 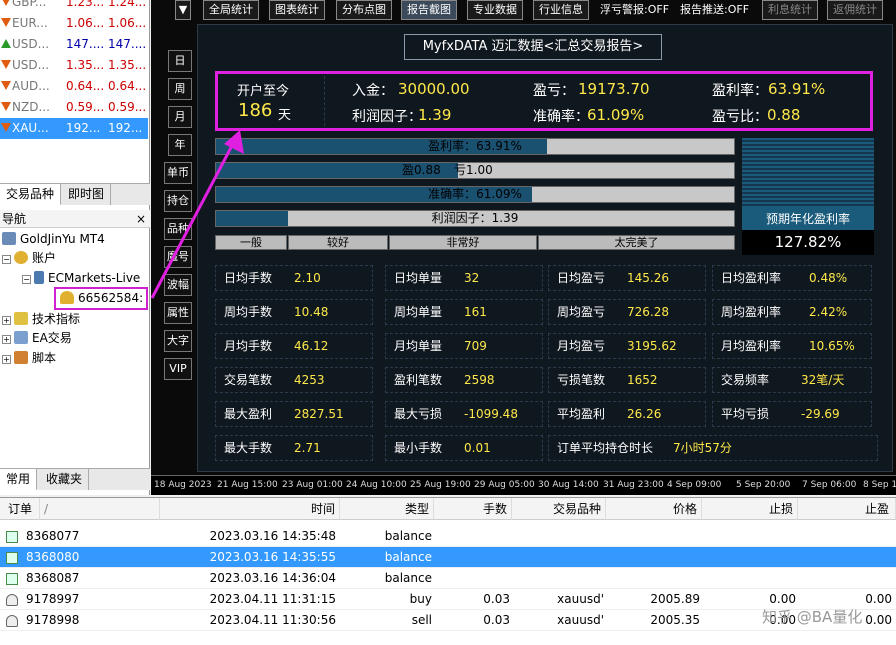 What do you see at coordinates (561, 117) in the screenshot?
I see `accuracy-label: 准确率：` at bounding box center [561, 117].